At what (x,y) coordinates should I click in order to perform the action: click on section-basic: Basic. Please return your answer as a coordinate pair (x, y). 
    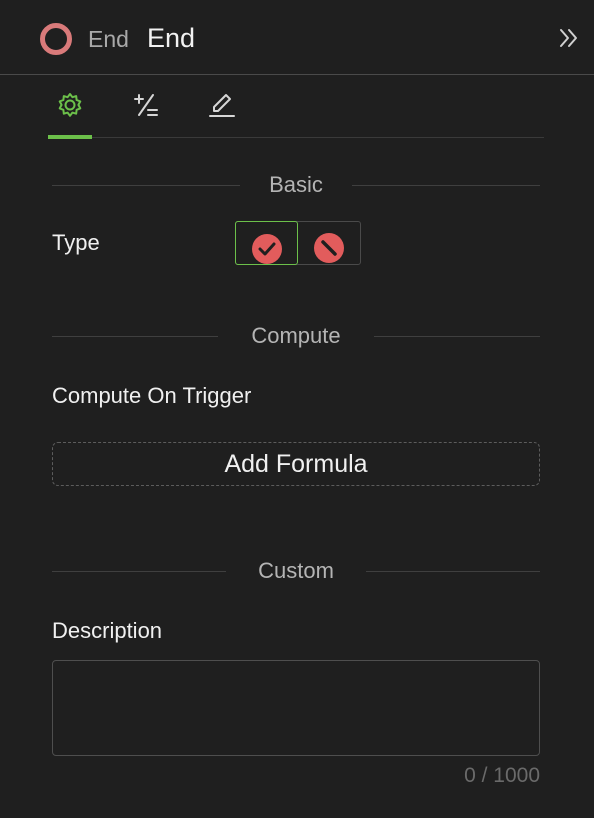
    Looking at the image, I should click on (296, 185).